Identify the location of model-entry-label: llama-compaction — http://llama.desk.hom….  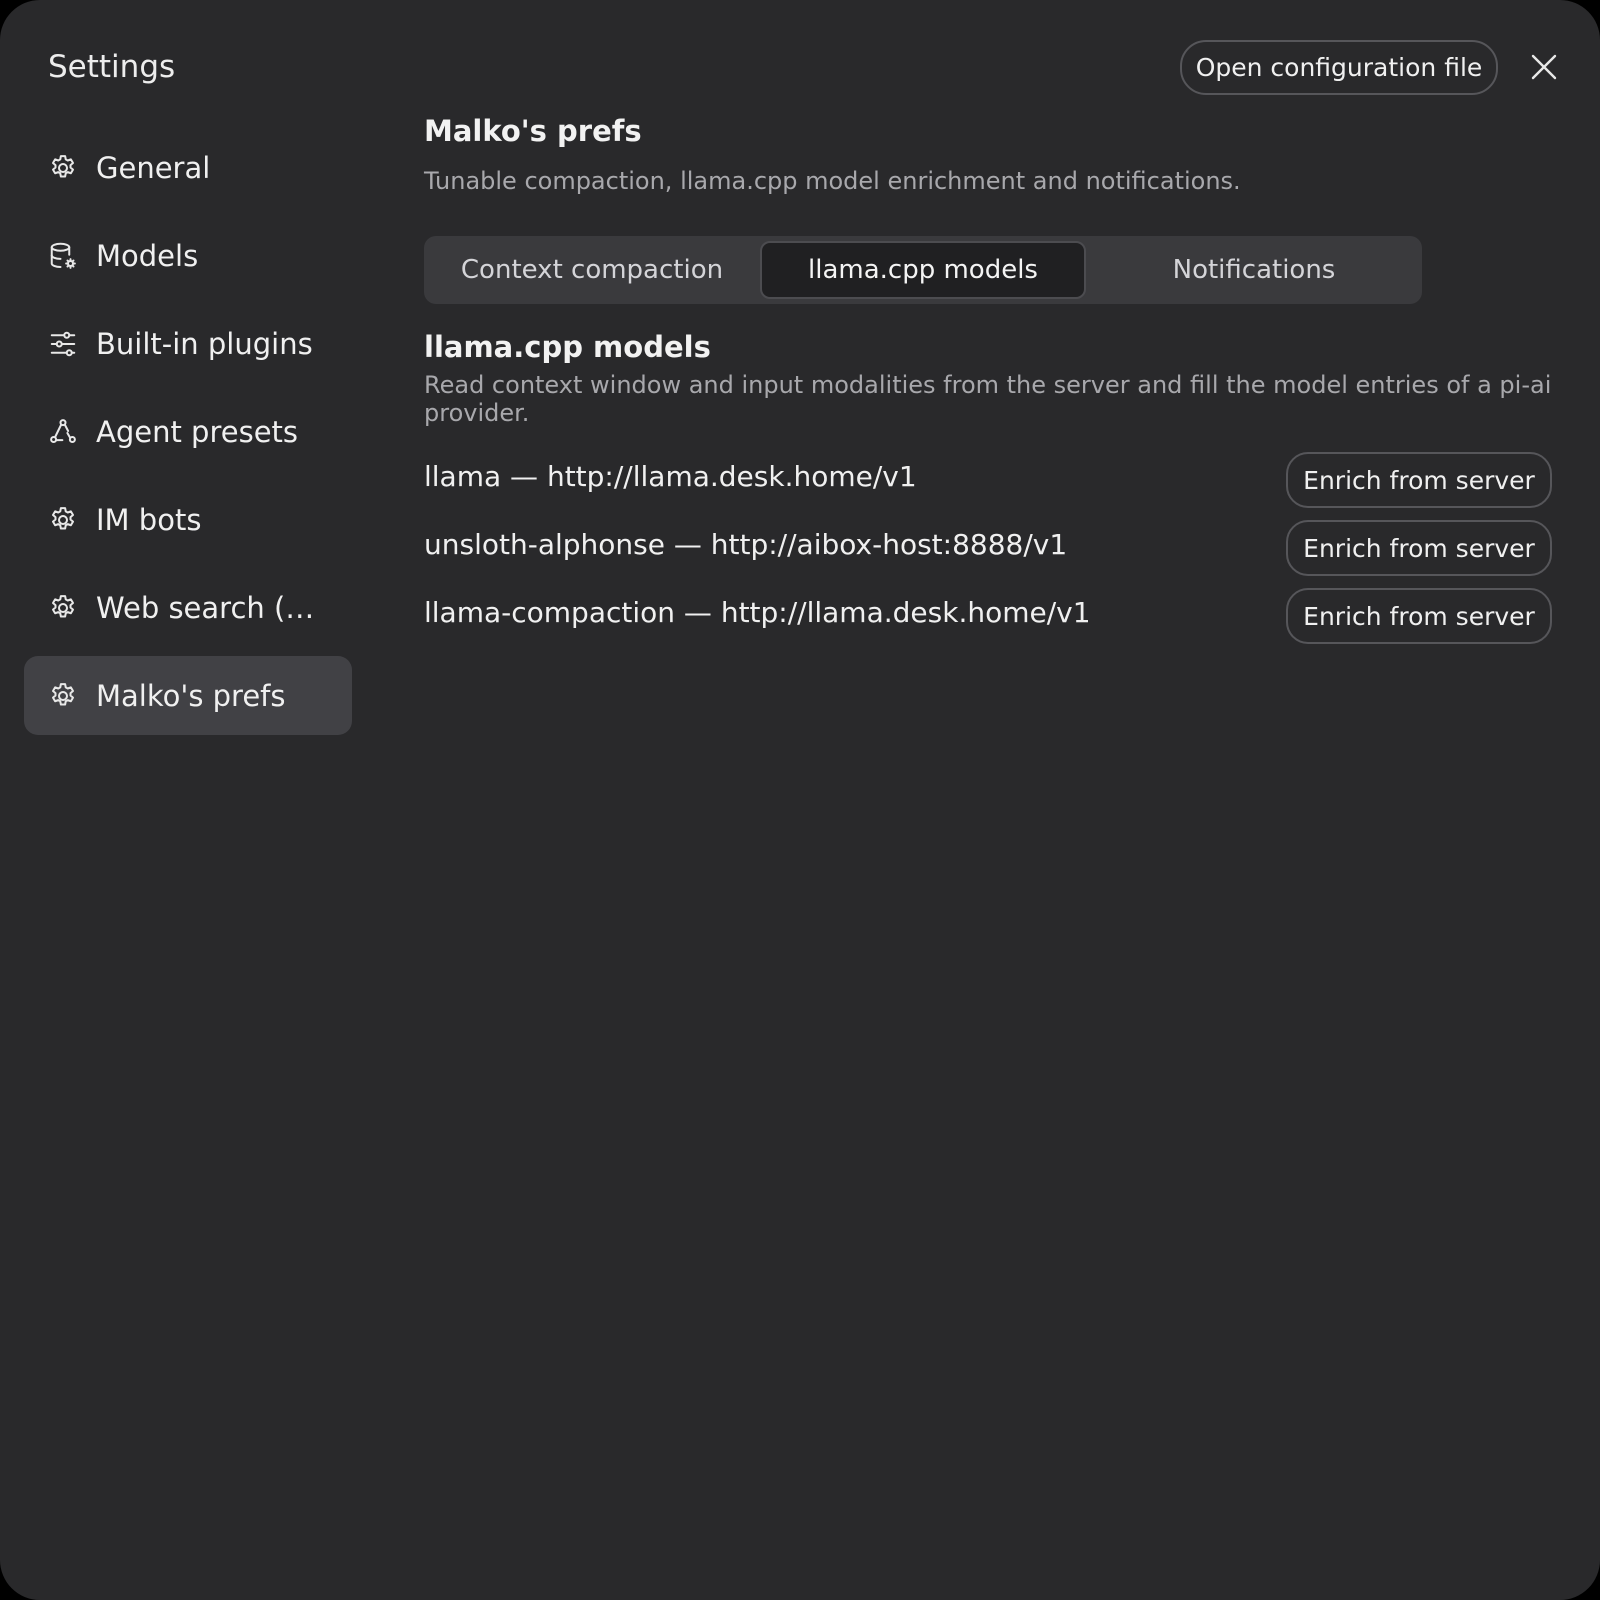
(757, 612).